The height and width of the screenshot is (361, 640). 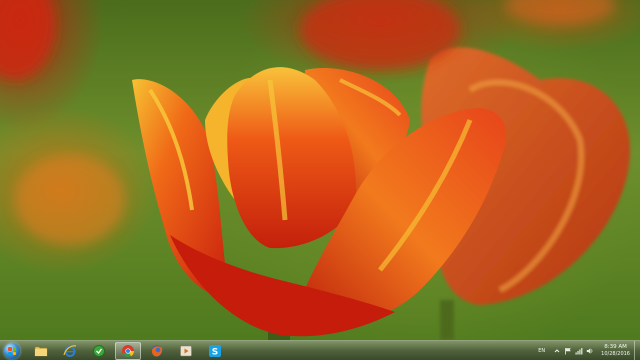 I want to click on taskbar-internet-explorer-button, so click(x=70, y=351).